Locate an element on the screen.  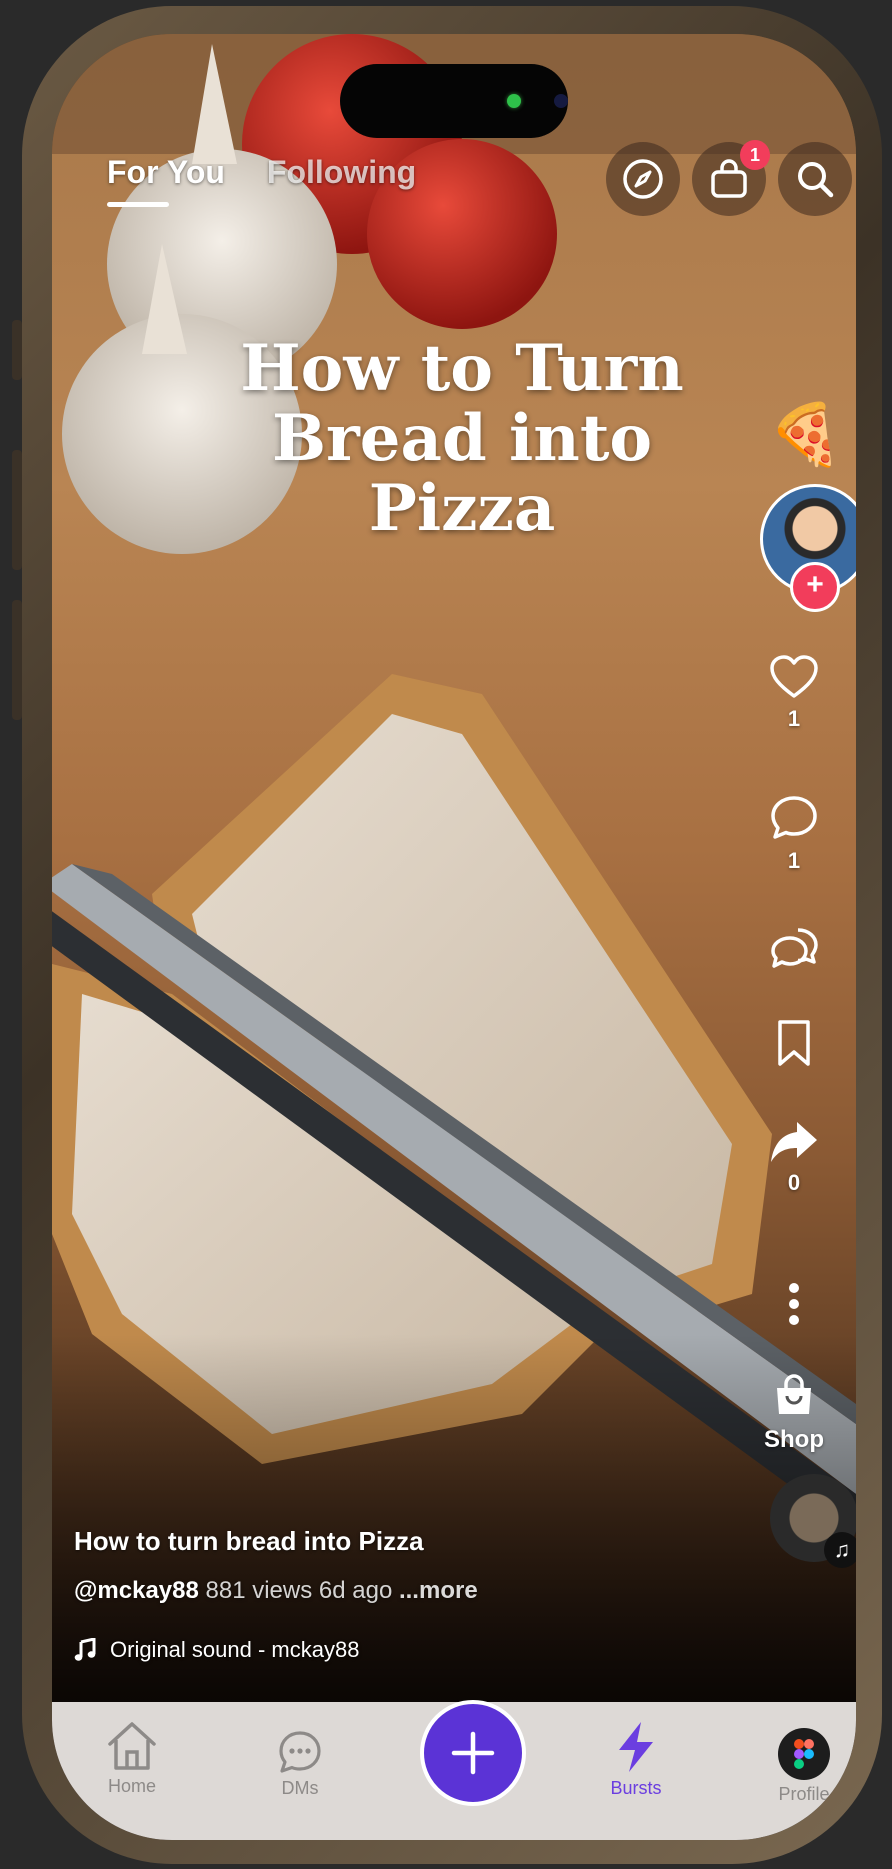
chat-bubbles-icon is located at coordinates (794, 948).